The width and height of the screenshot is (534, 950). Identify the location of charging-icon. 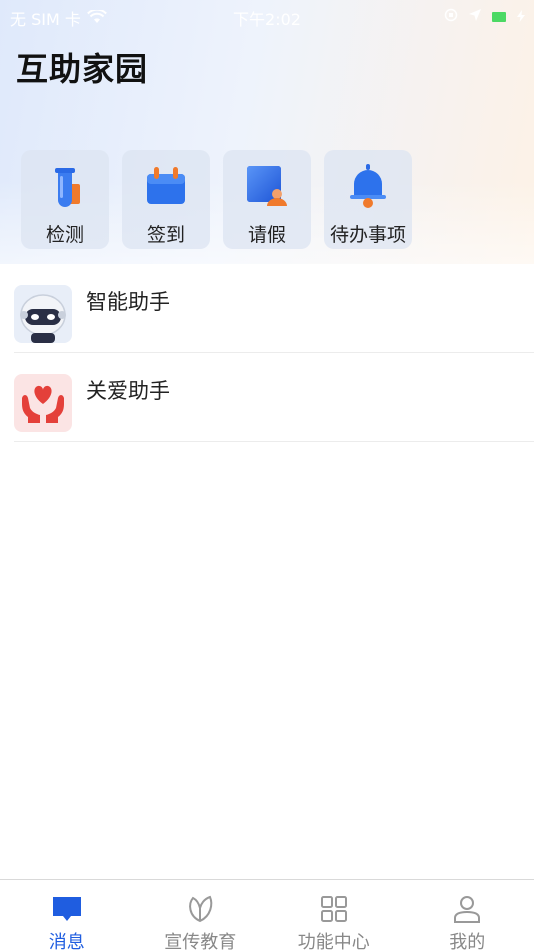
(521, 16).